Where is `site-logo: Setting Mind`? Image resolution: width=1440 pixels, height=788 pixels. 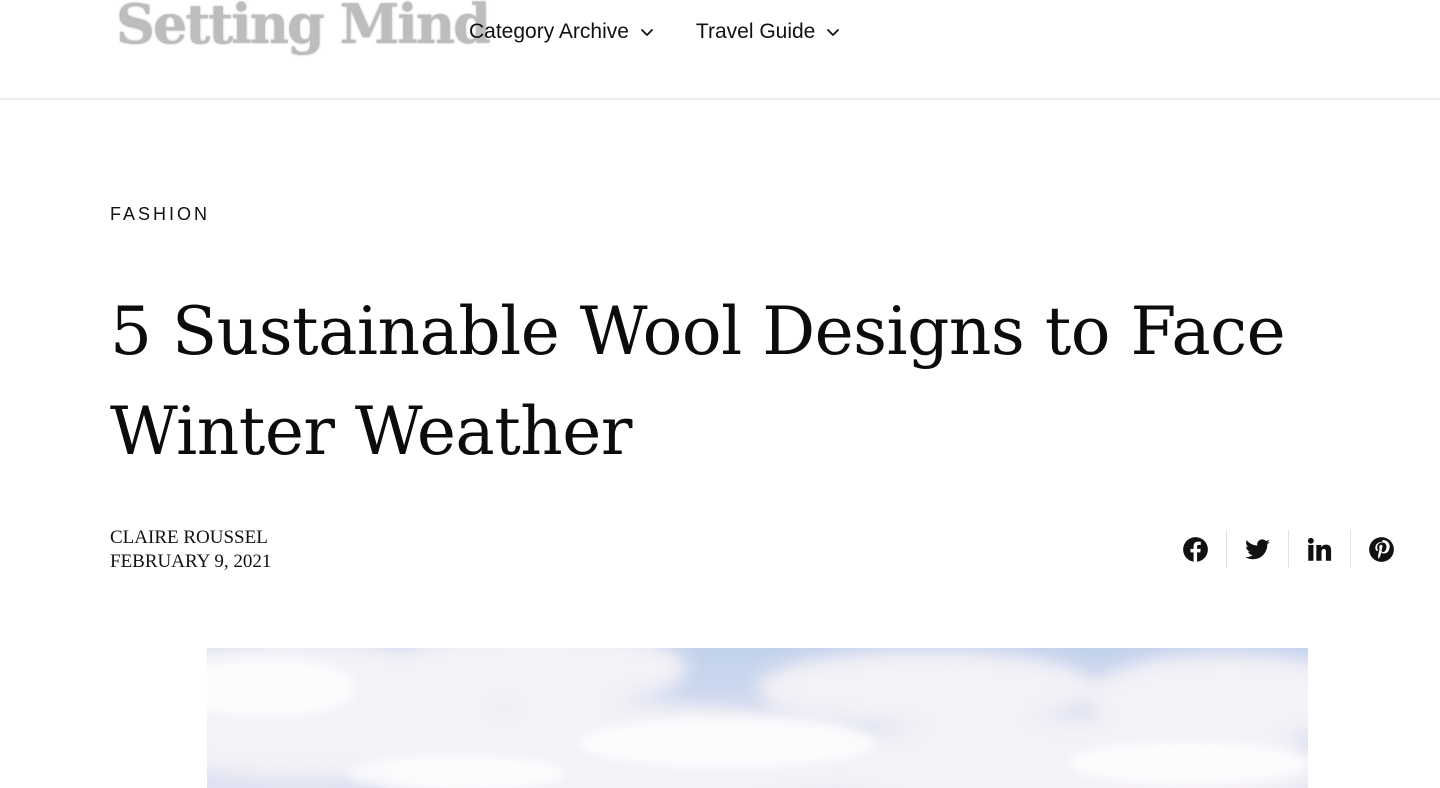 site-logo: Setting Mind is located at coordinates (303, 28).